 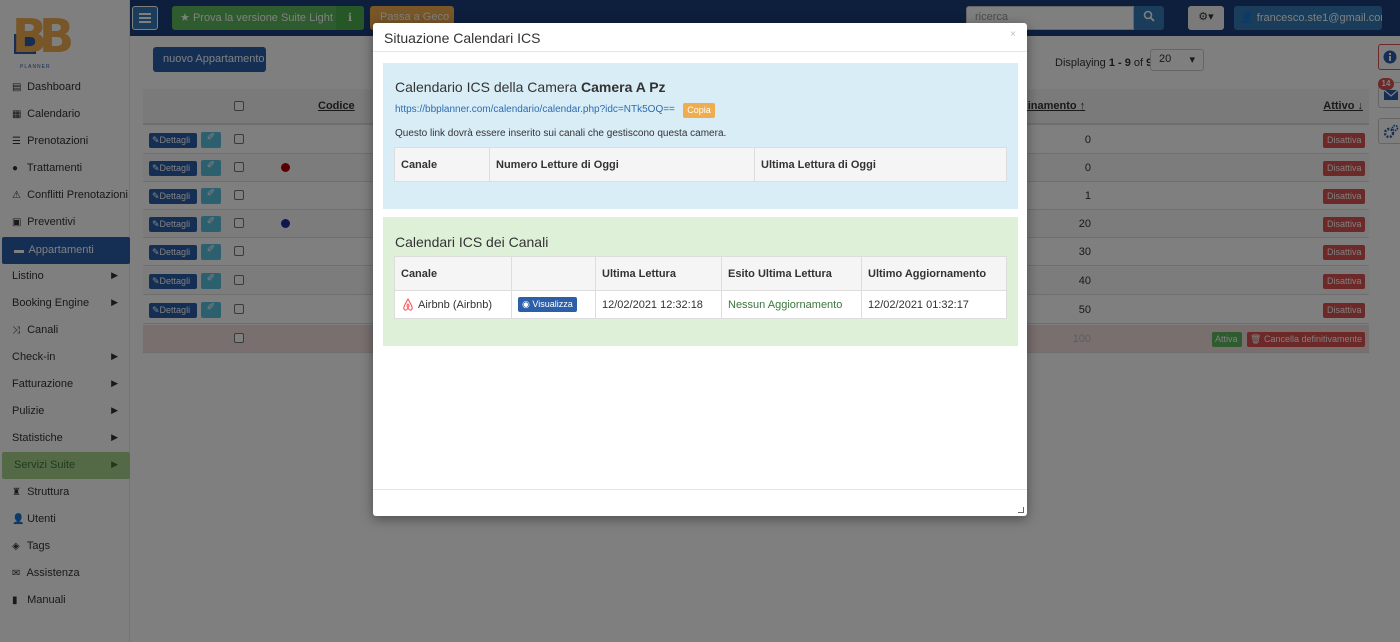 What do you see at coordinates (553, 273) in the screenshot?
I see `column-actions` at bounding box center [553, 273].